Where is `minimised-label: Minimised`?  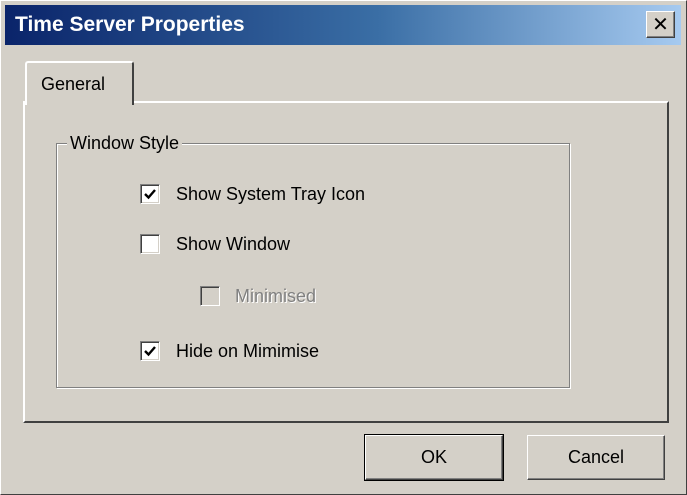 minimised-label: Minimised is located at coordinates (276, 296).